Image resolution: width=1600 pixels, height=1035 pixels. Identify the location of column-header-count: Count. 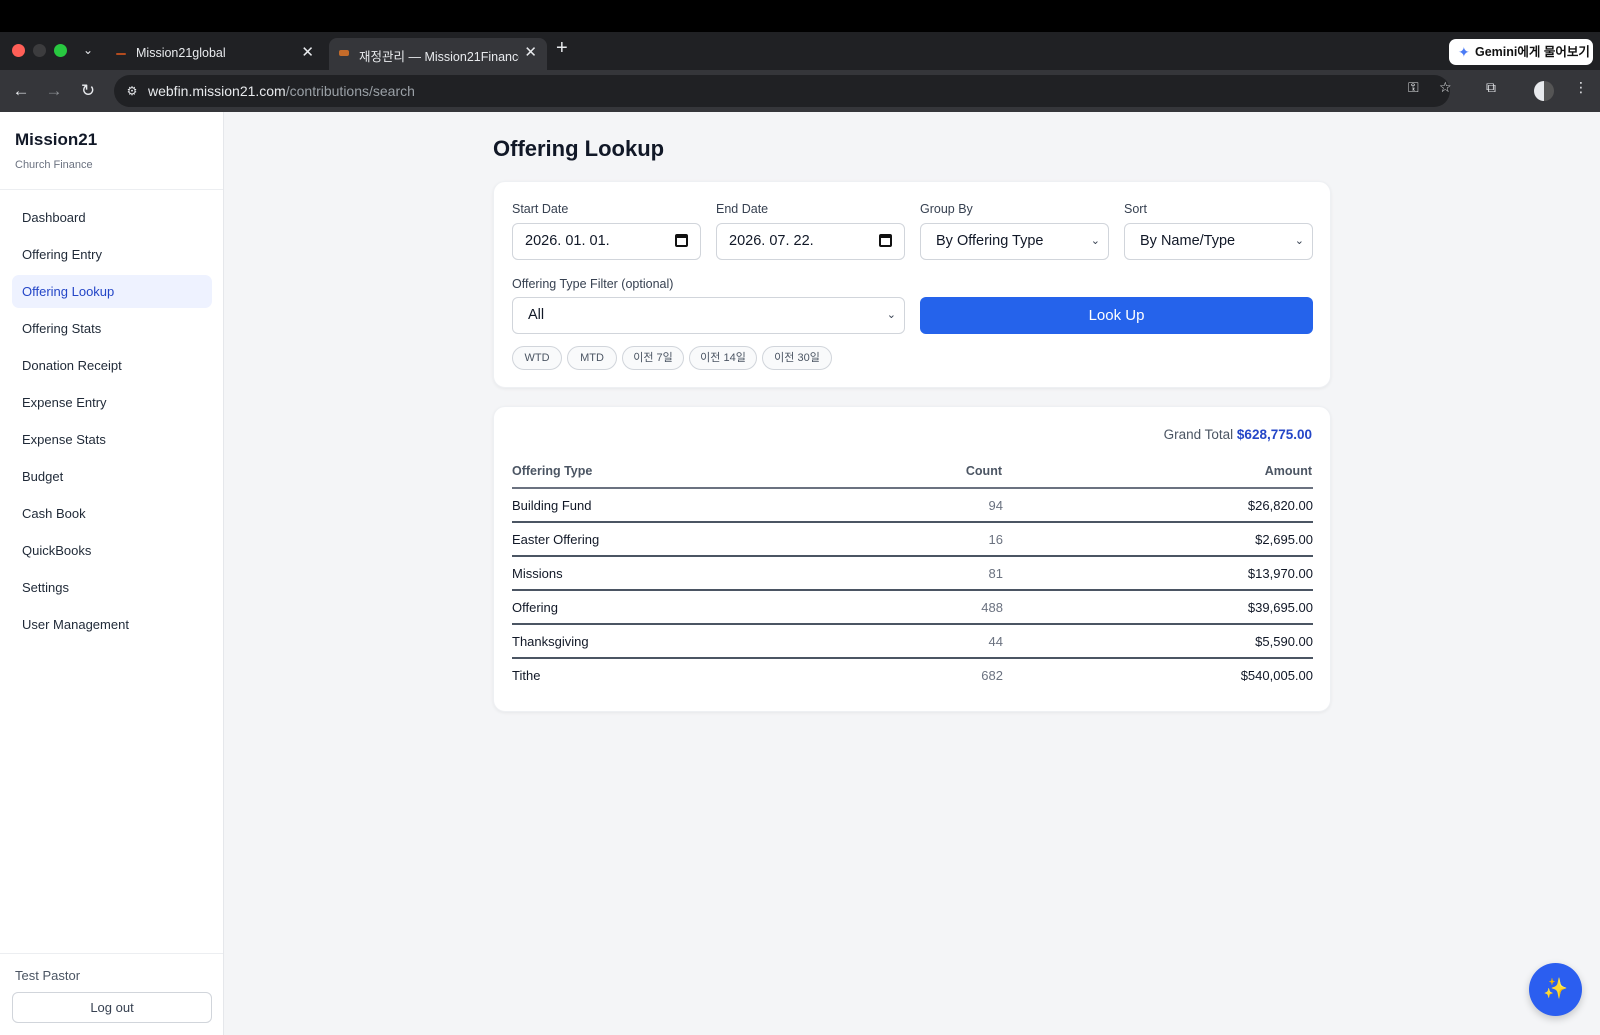
(984, 471).